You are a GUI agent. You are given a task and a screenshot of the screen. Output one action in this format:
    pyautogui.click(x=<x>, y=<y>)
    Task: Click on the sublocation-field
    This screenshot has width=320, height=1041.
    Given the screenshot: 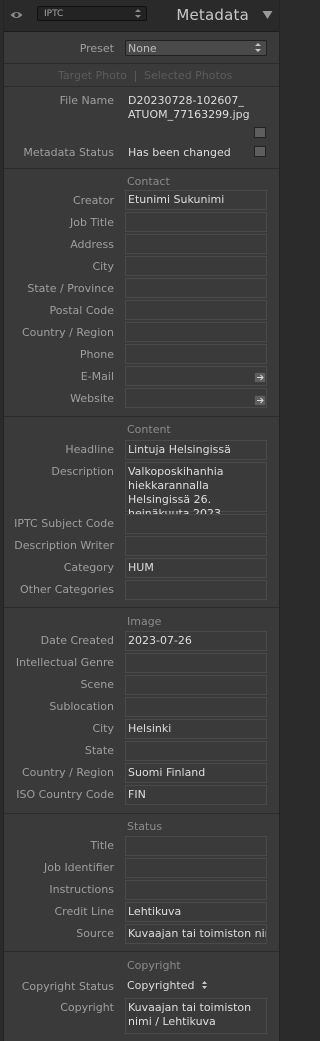 What is the action you would take?
    pyautogui.click(x=196, y=707)
    